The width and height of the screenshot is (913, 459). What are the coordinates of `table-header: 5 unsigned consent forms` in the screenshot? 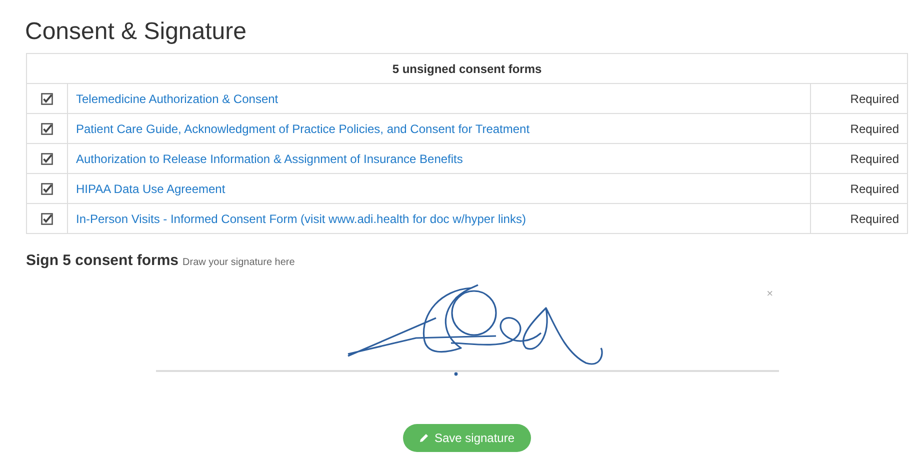 It's located at (467, 69).